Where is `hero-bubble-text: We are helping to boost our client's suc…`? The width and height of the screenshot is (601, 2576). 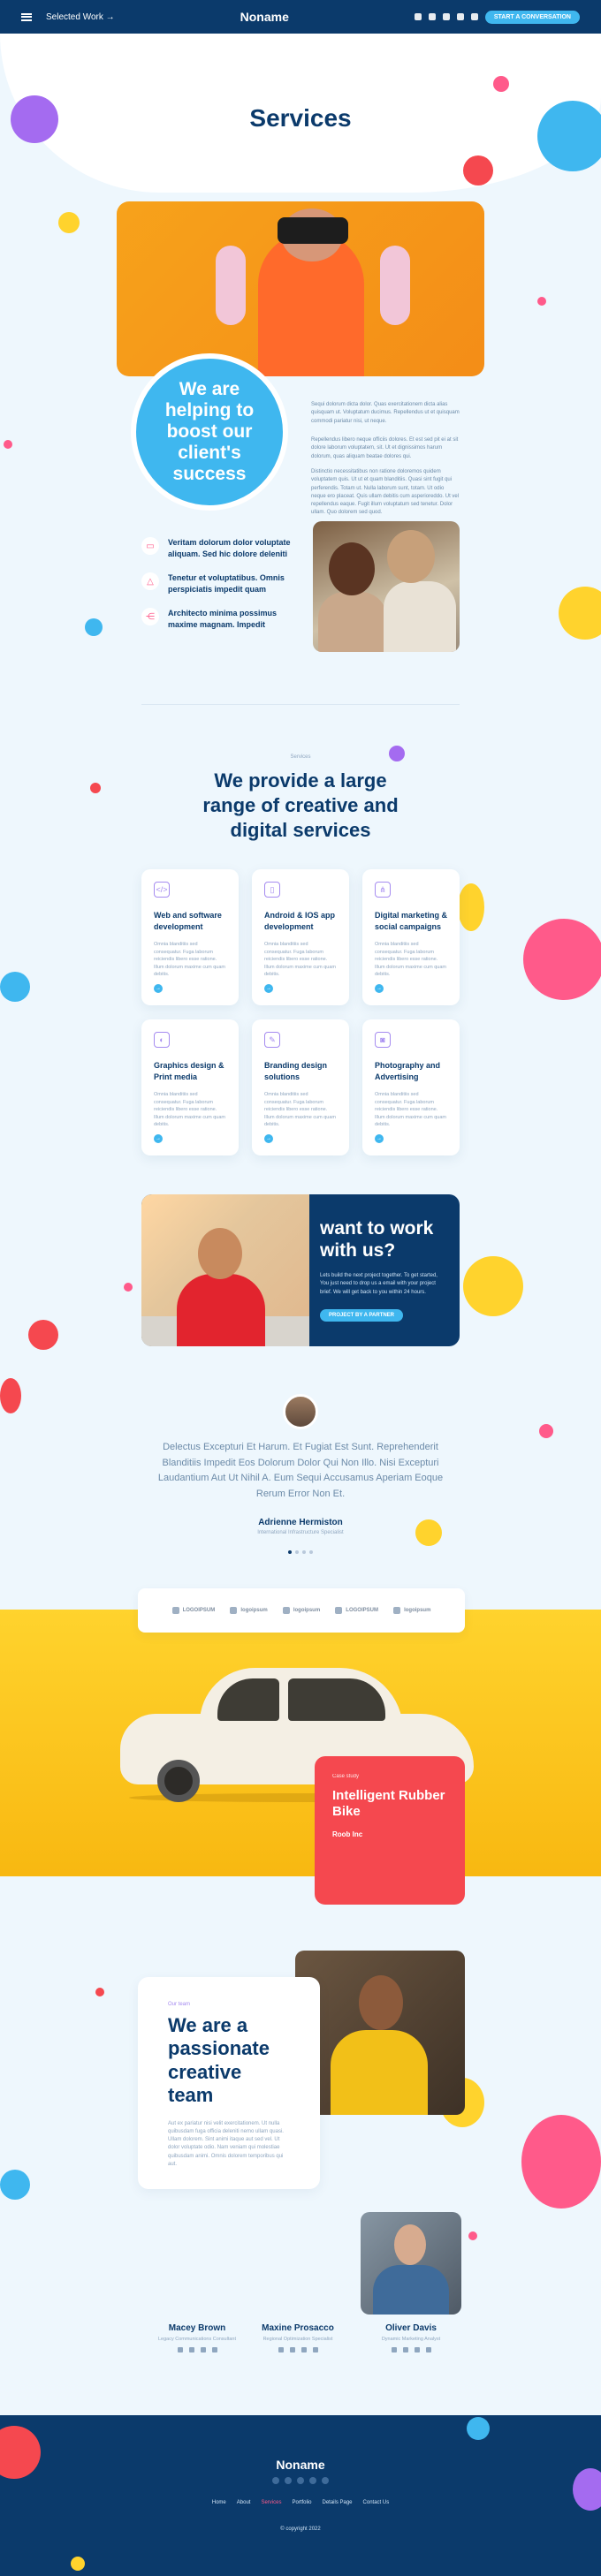 hero-bubble-text: We are helping to boost our client's suc… is located at coordinates (209, 432).